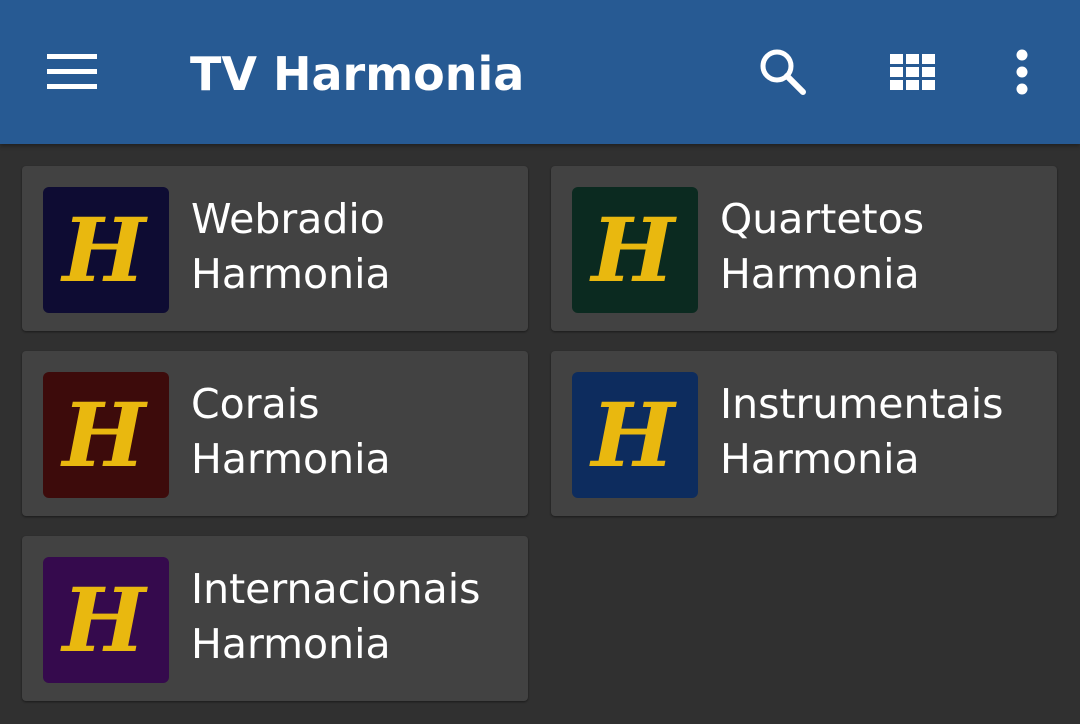 The height and width of the screenshot is (724, 1080). I want to click on search-icon, so click(783, 72).